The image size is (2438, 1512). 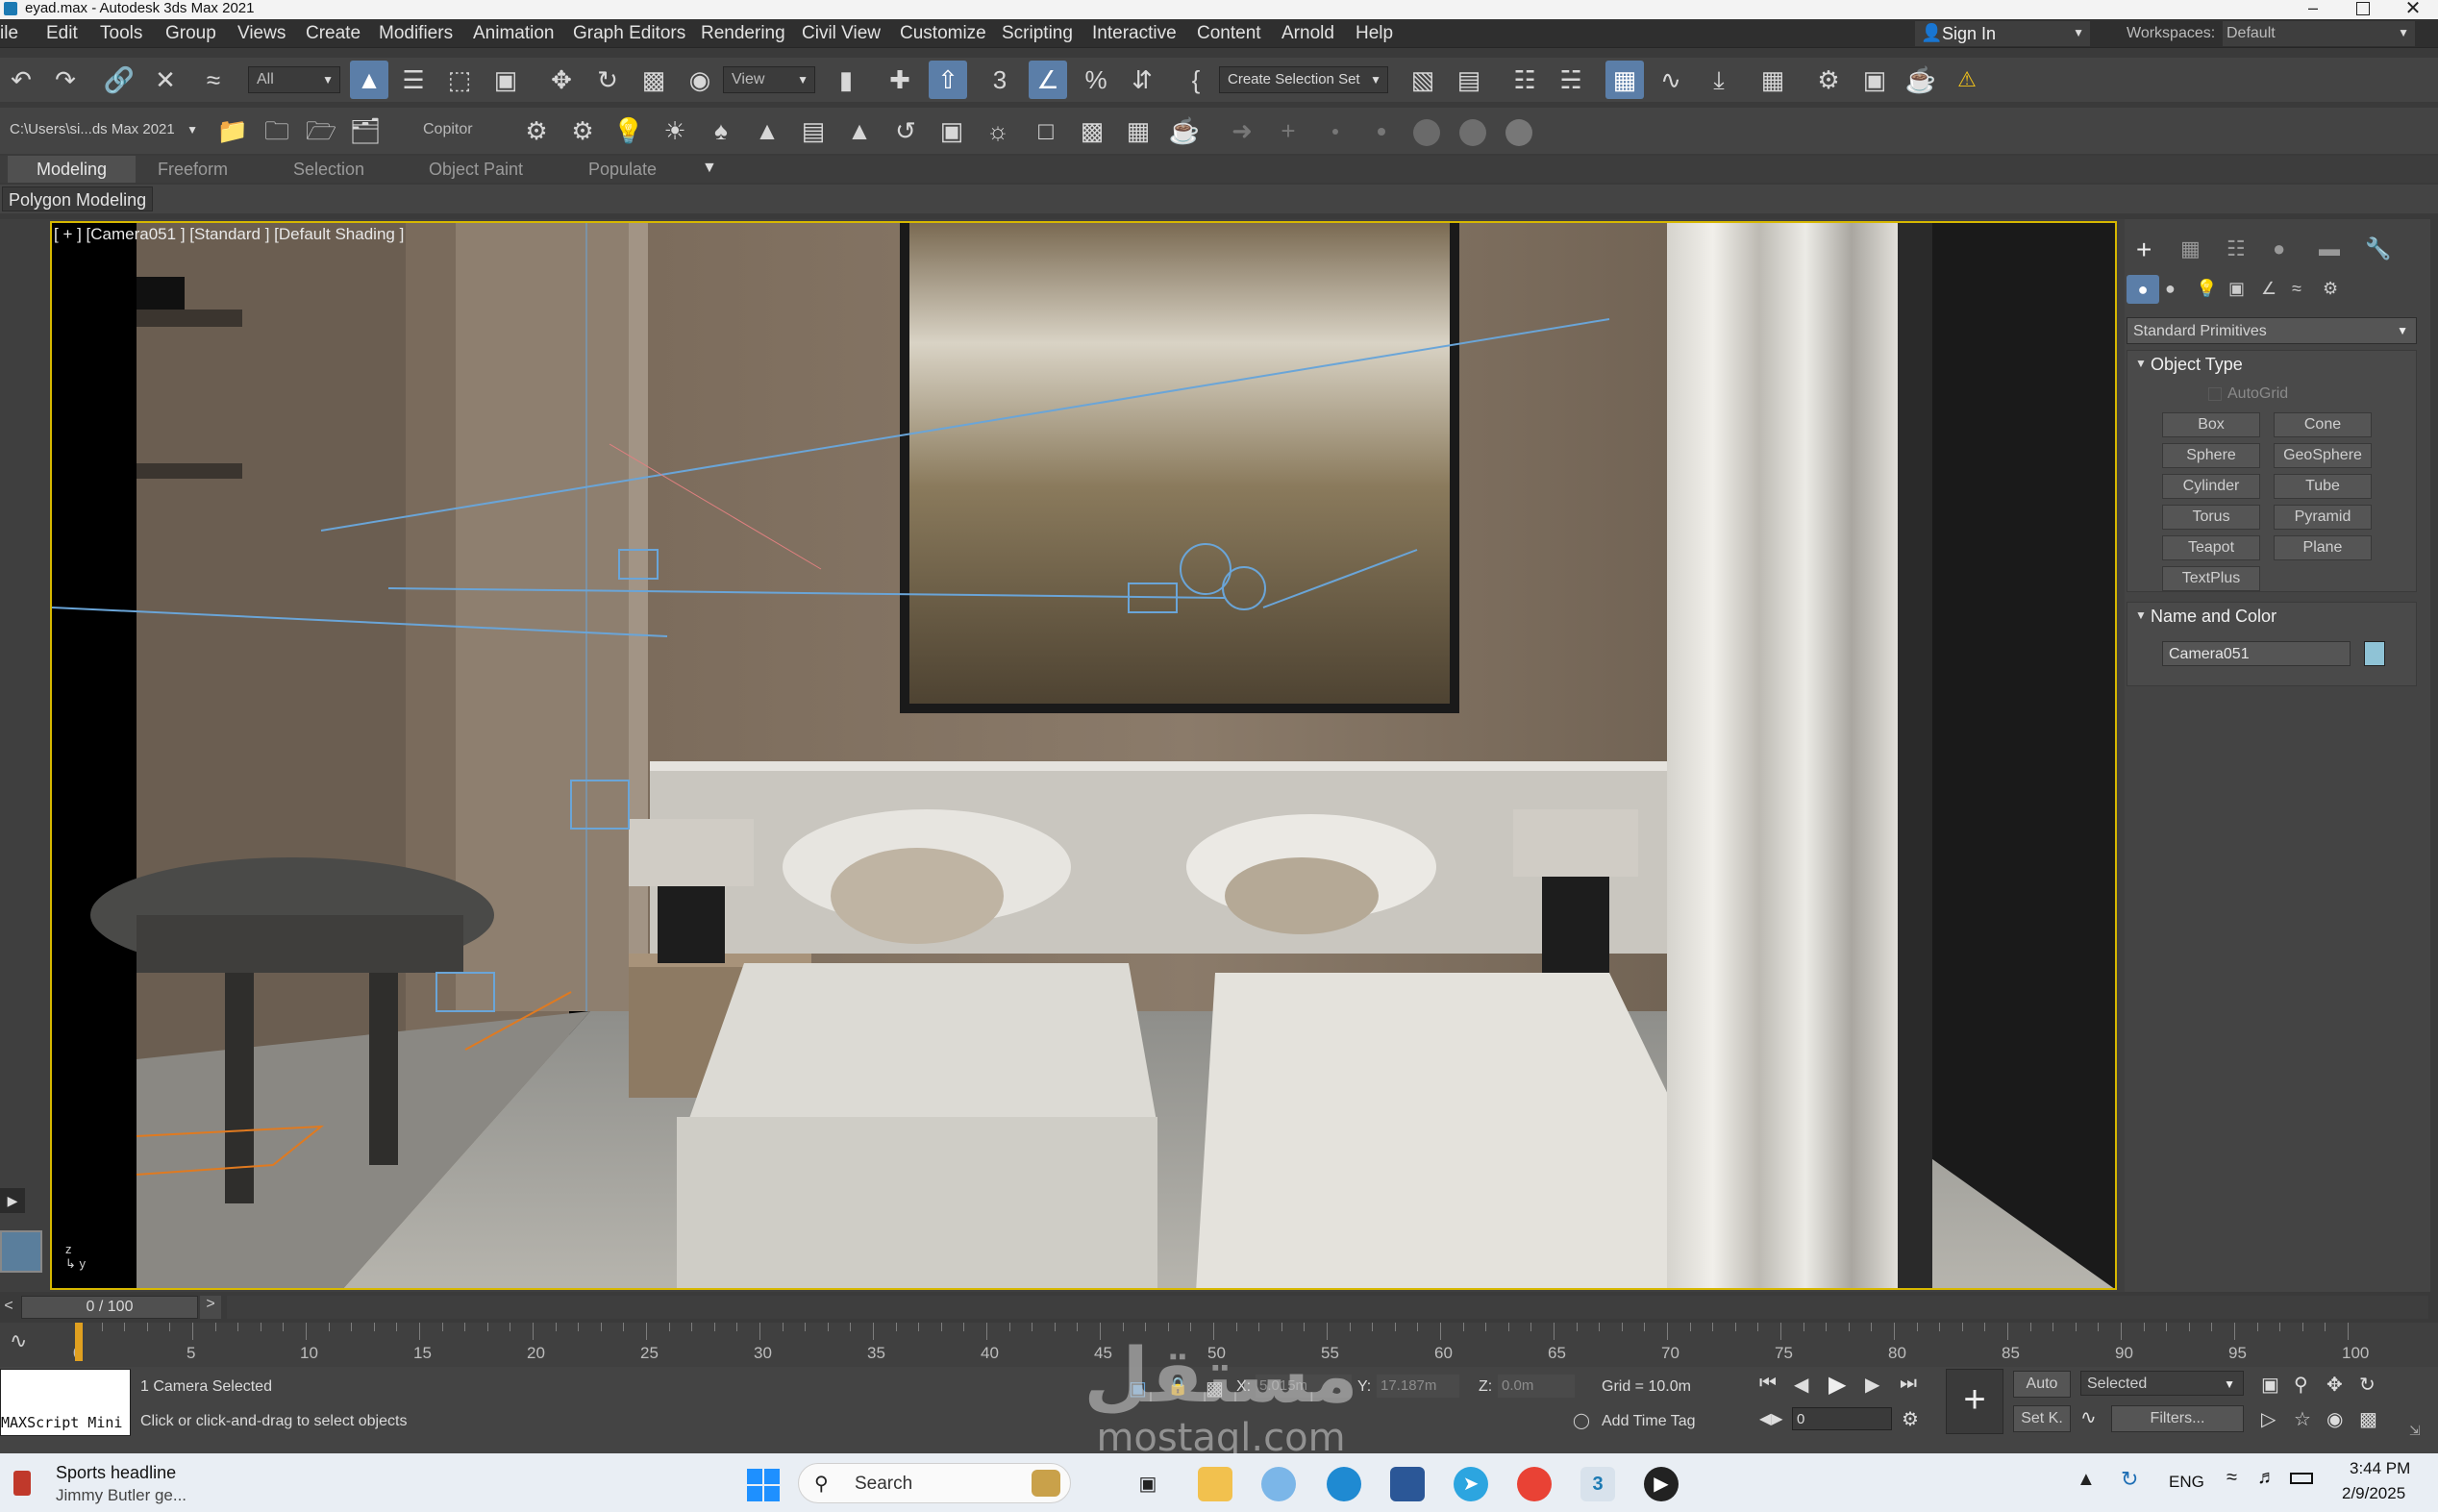 What do you see at coordinates (2330, 249) in the screenshot?
I see `display-tab-icon: ▬` at bounding box center [2330, 249].